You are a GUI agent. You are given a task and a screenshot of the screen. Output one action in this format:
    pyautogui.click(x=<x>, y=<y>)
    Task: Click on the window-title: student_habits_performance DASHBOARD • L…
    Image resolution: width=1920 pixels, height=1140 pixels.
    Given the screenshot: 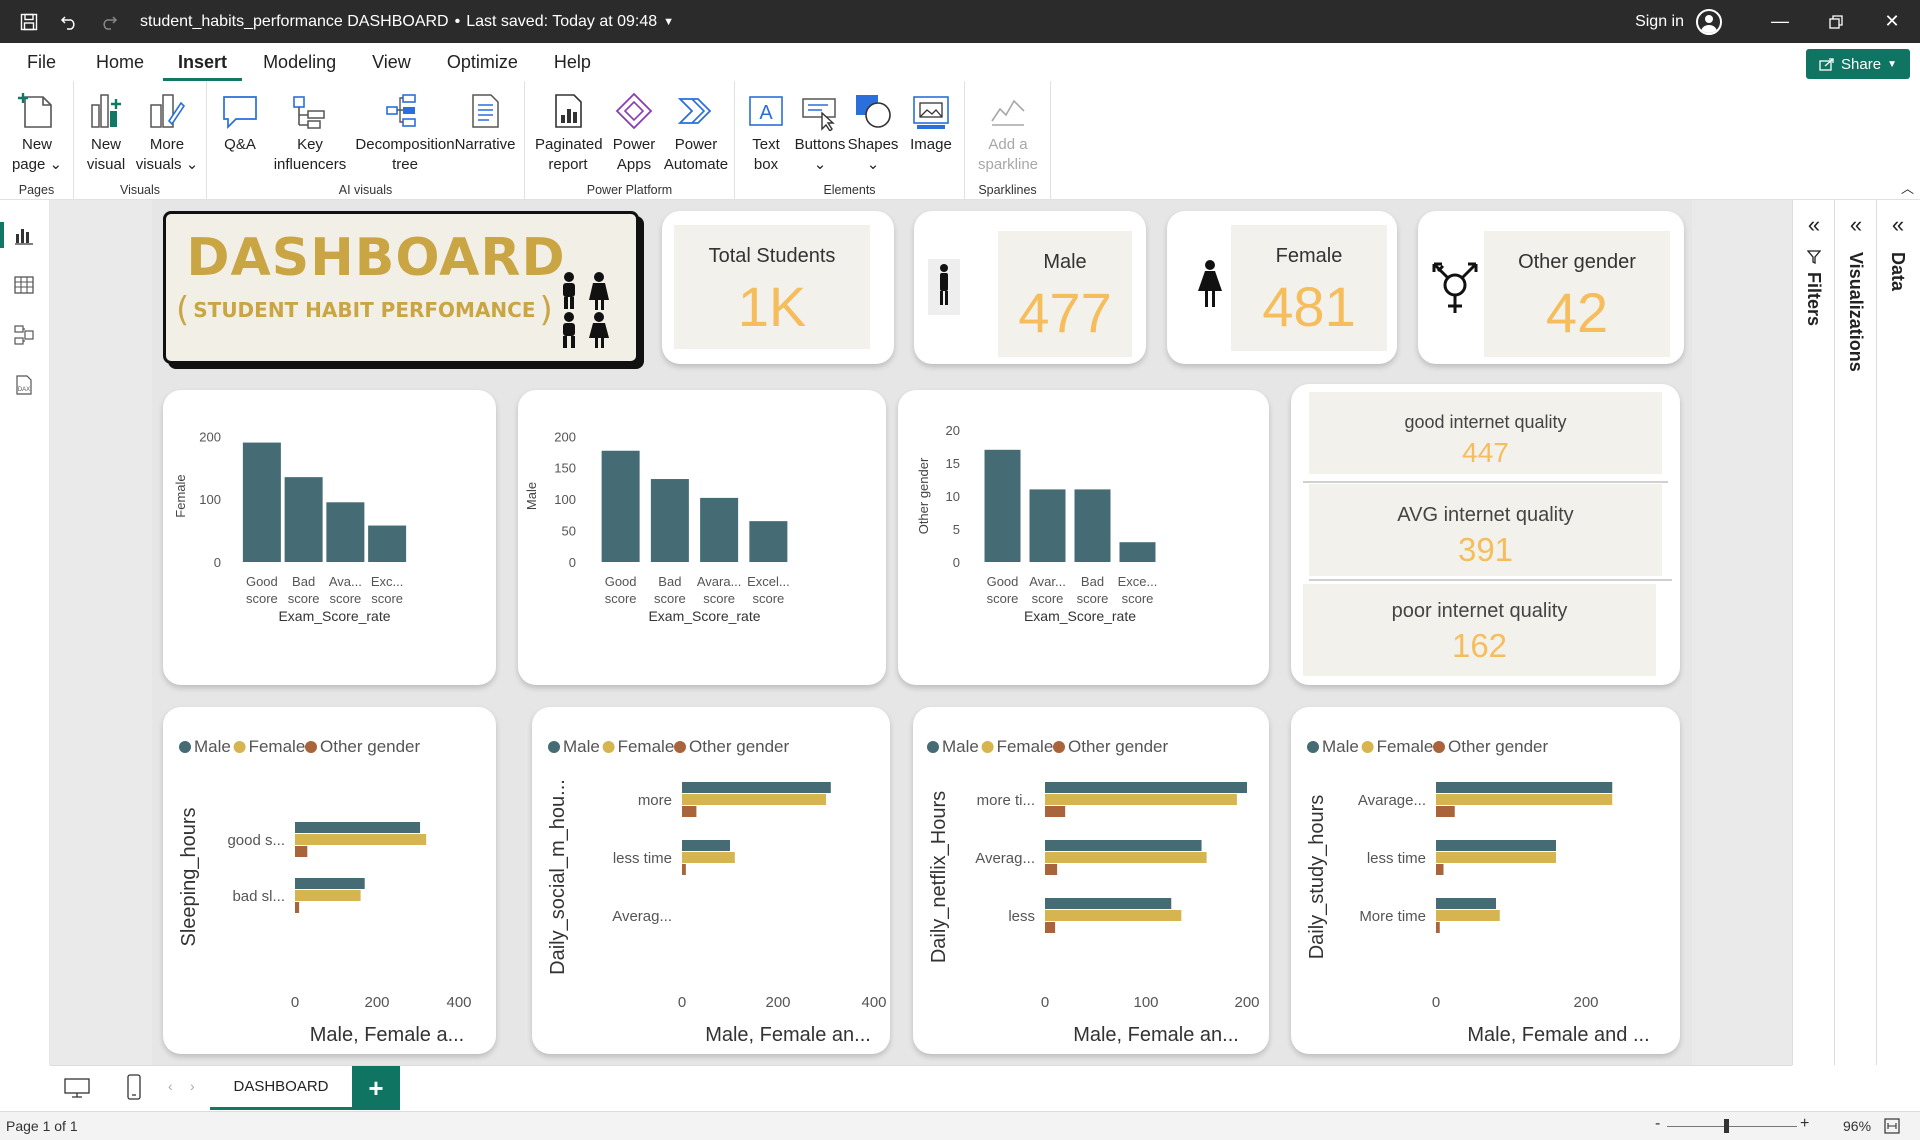 What is the action you would take?
    pyautogui.click(x=407, y=22)
    